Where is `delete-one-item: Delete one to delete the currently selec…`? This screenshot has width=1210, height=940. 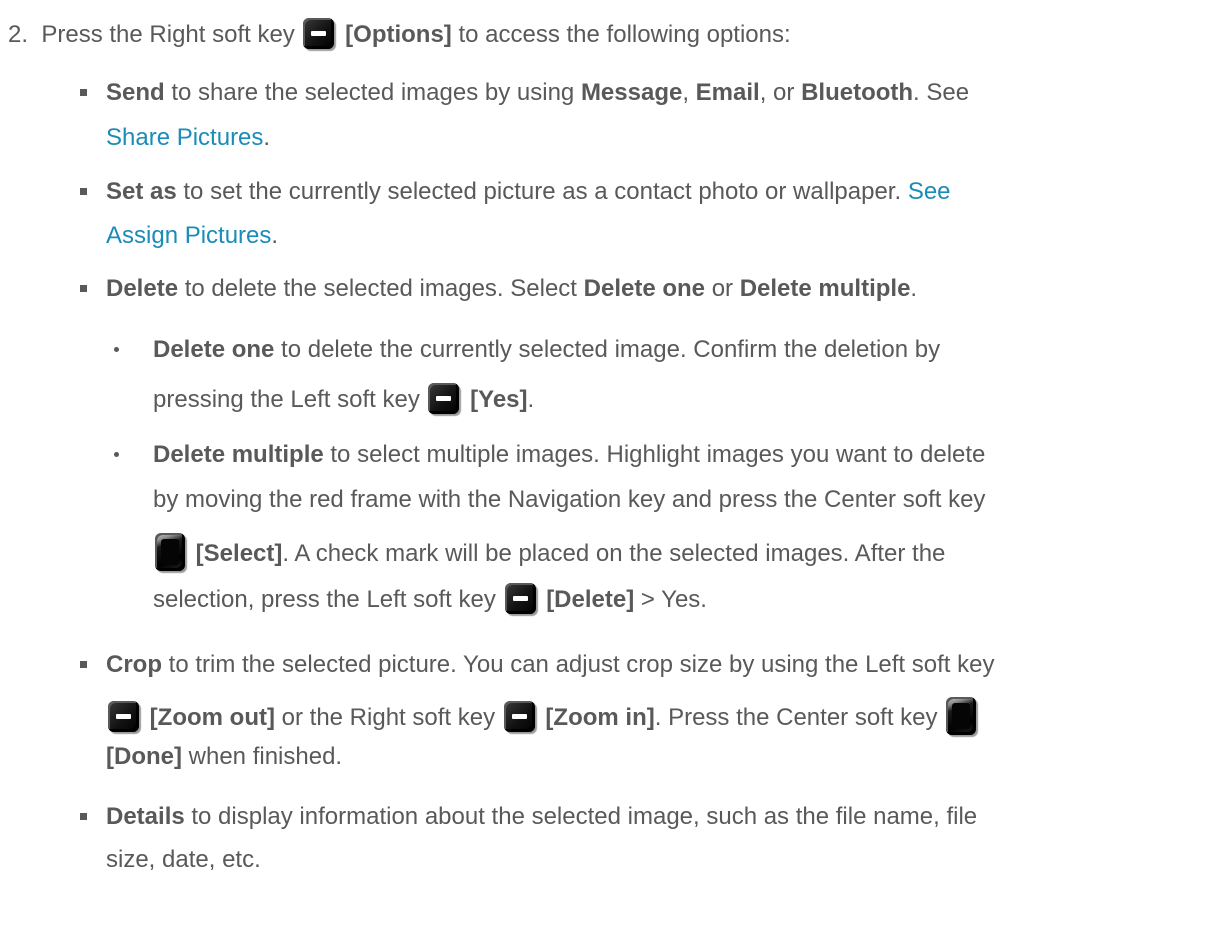 delete-one-item: Delete one to delete the currently selec… is located at coordinates (547, 349).